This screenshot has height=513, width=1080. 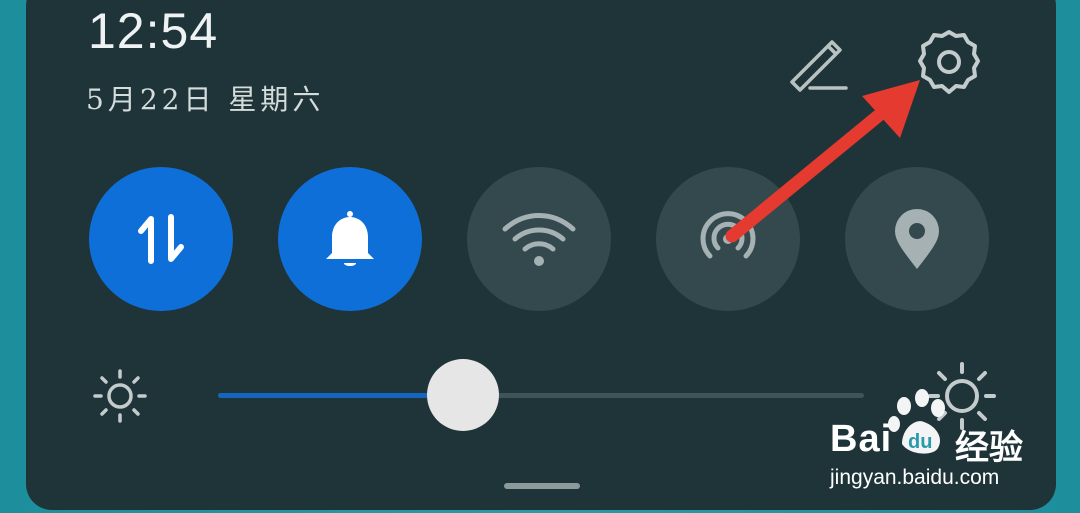 What do you see at coordinates (205, 99) in the screenshot?
I see `date-label: 5月22日 星期六` at bounding box center [205, 99].